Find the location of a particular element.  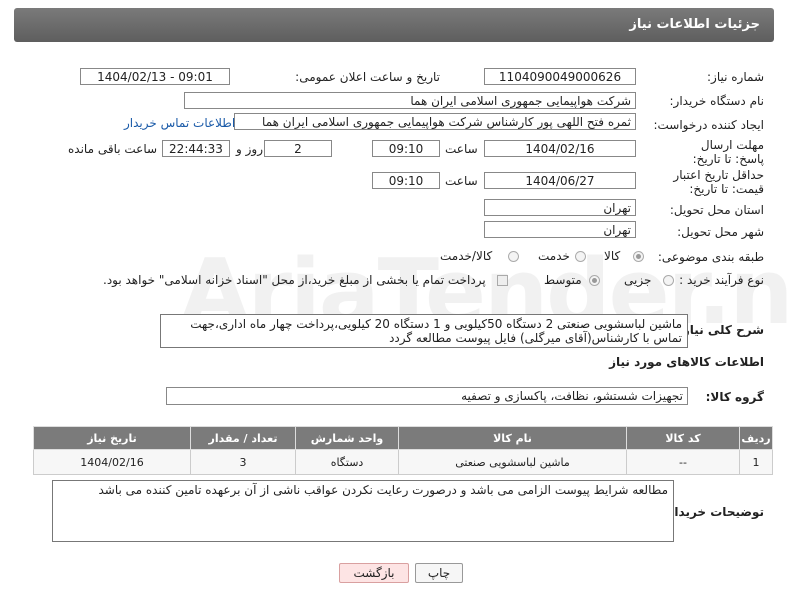

city-label: شهر محل تحویل: is located at coordinates (720, 232).